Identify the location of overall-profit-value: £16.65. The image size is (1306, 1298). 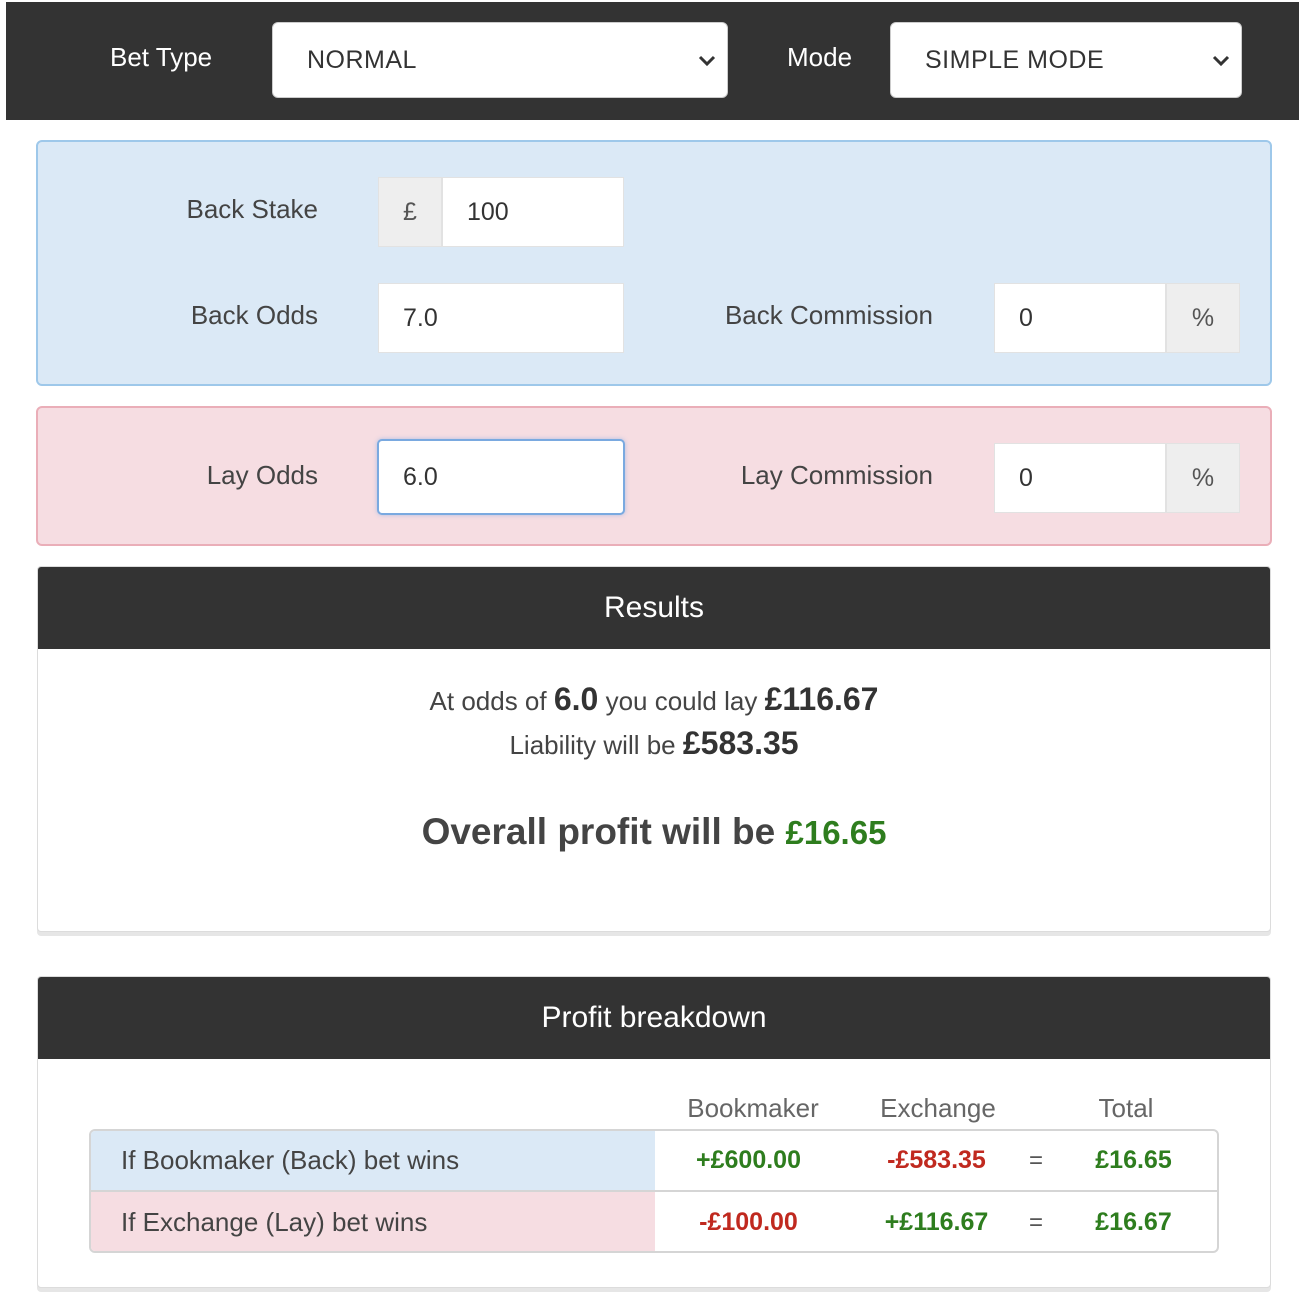
(836, 832).